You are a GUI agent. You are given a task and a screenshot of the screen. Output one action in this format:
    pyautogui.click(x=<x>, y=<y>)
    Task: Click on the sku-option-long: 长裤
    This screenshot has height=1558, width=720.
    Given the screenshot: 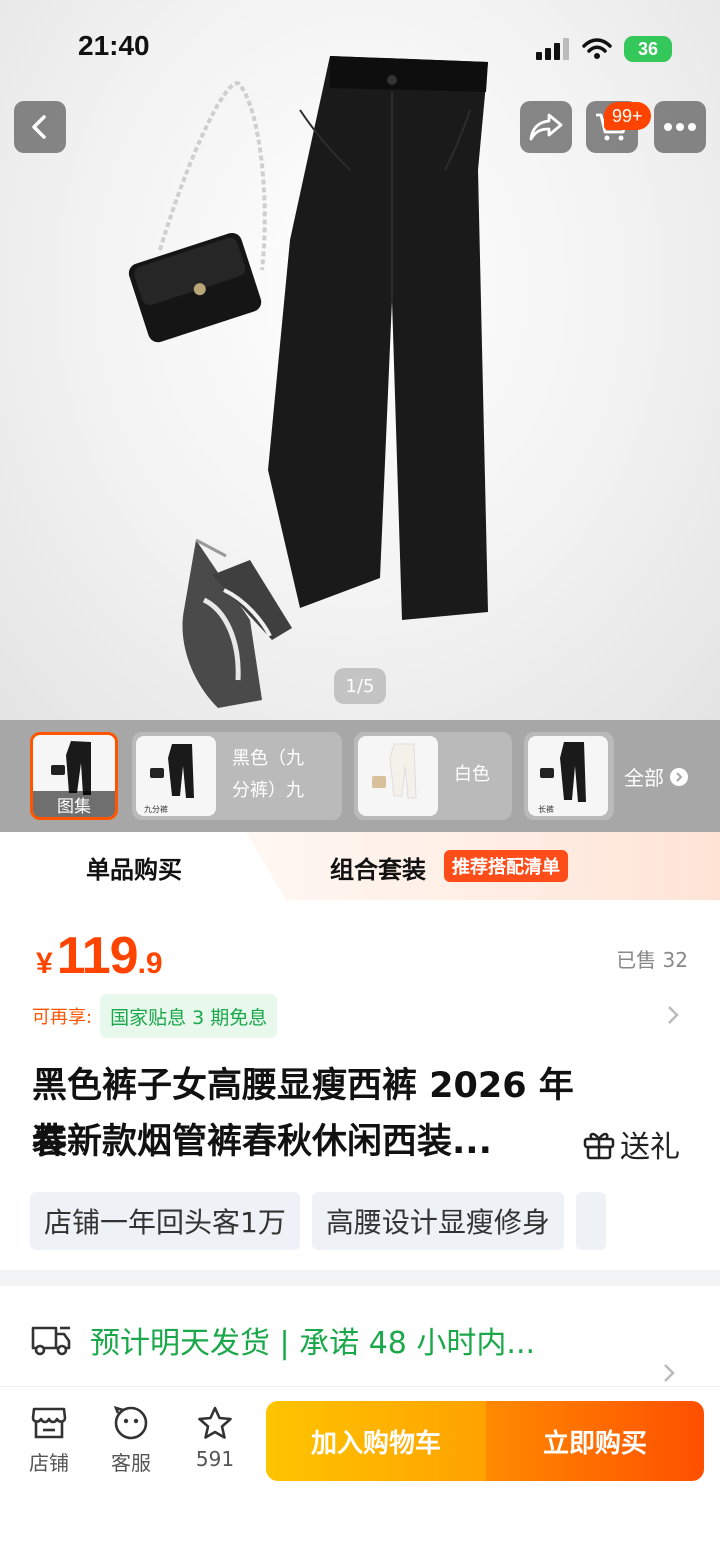 What is the action you would take?
    pyautogui.click(x=569, y=776)
    